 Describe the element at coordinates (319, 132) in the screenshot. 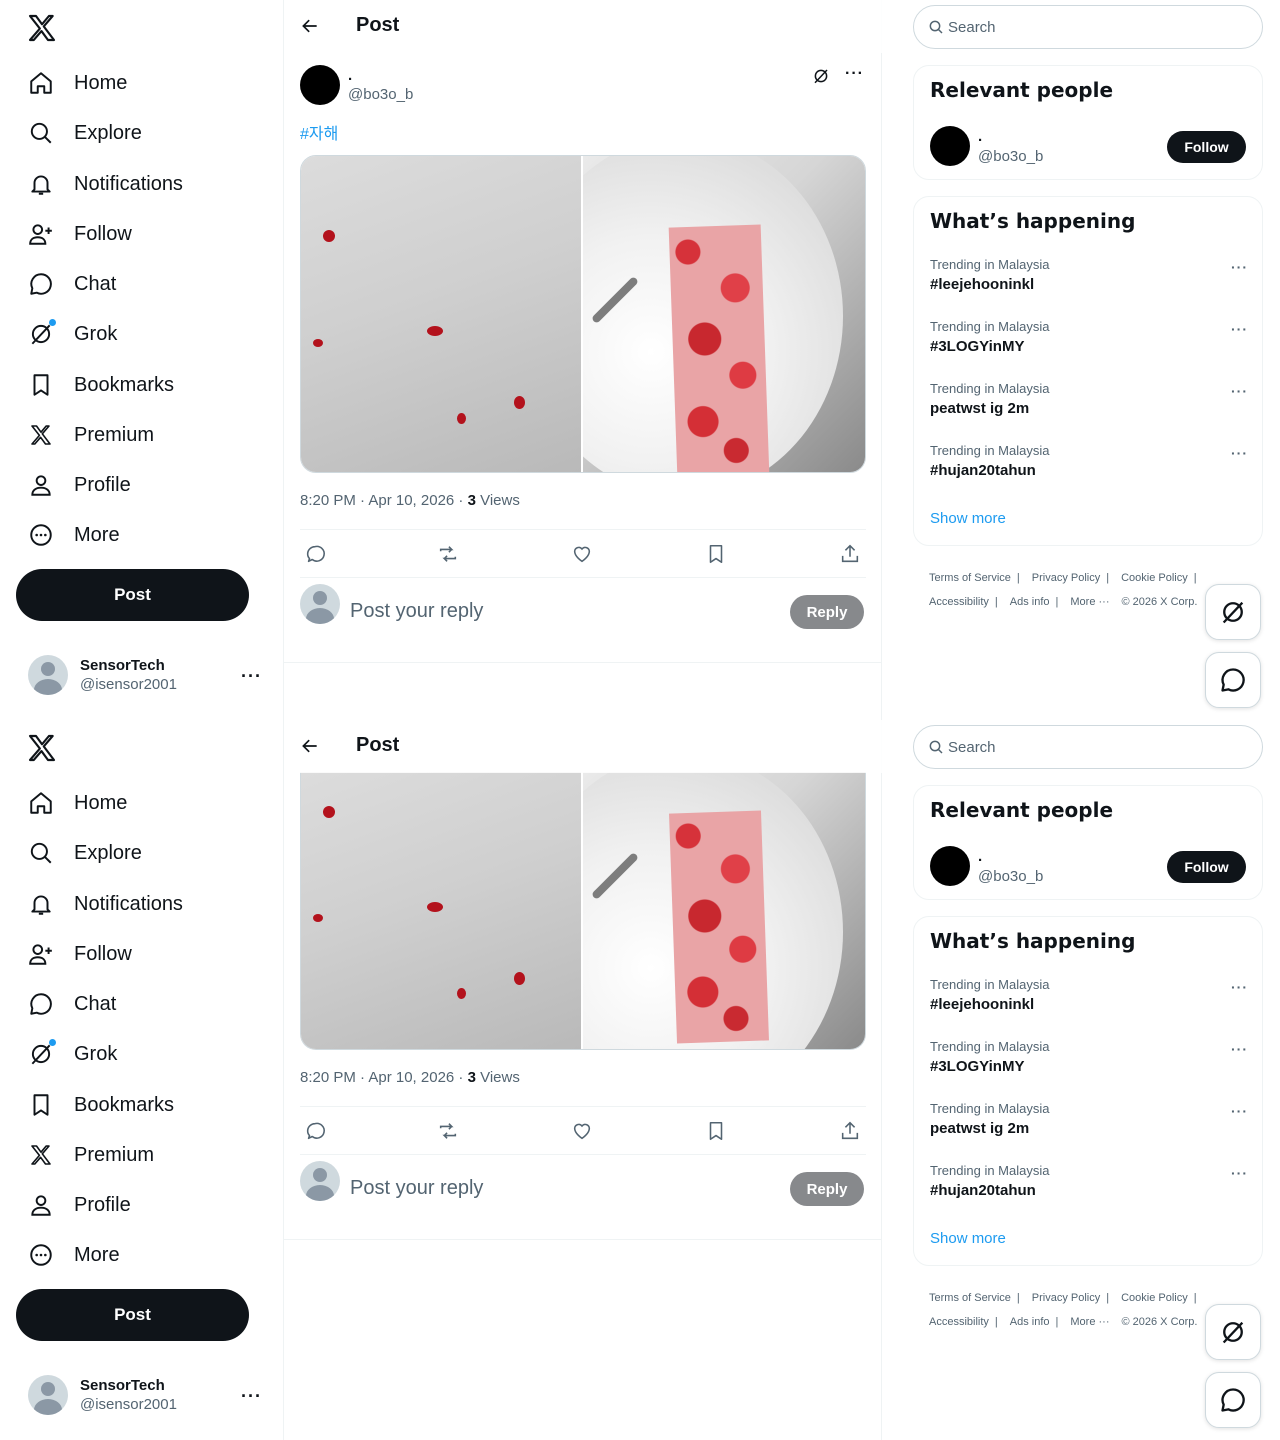

I see `hashtag-link: #자해` at that location.